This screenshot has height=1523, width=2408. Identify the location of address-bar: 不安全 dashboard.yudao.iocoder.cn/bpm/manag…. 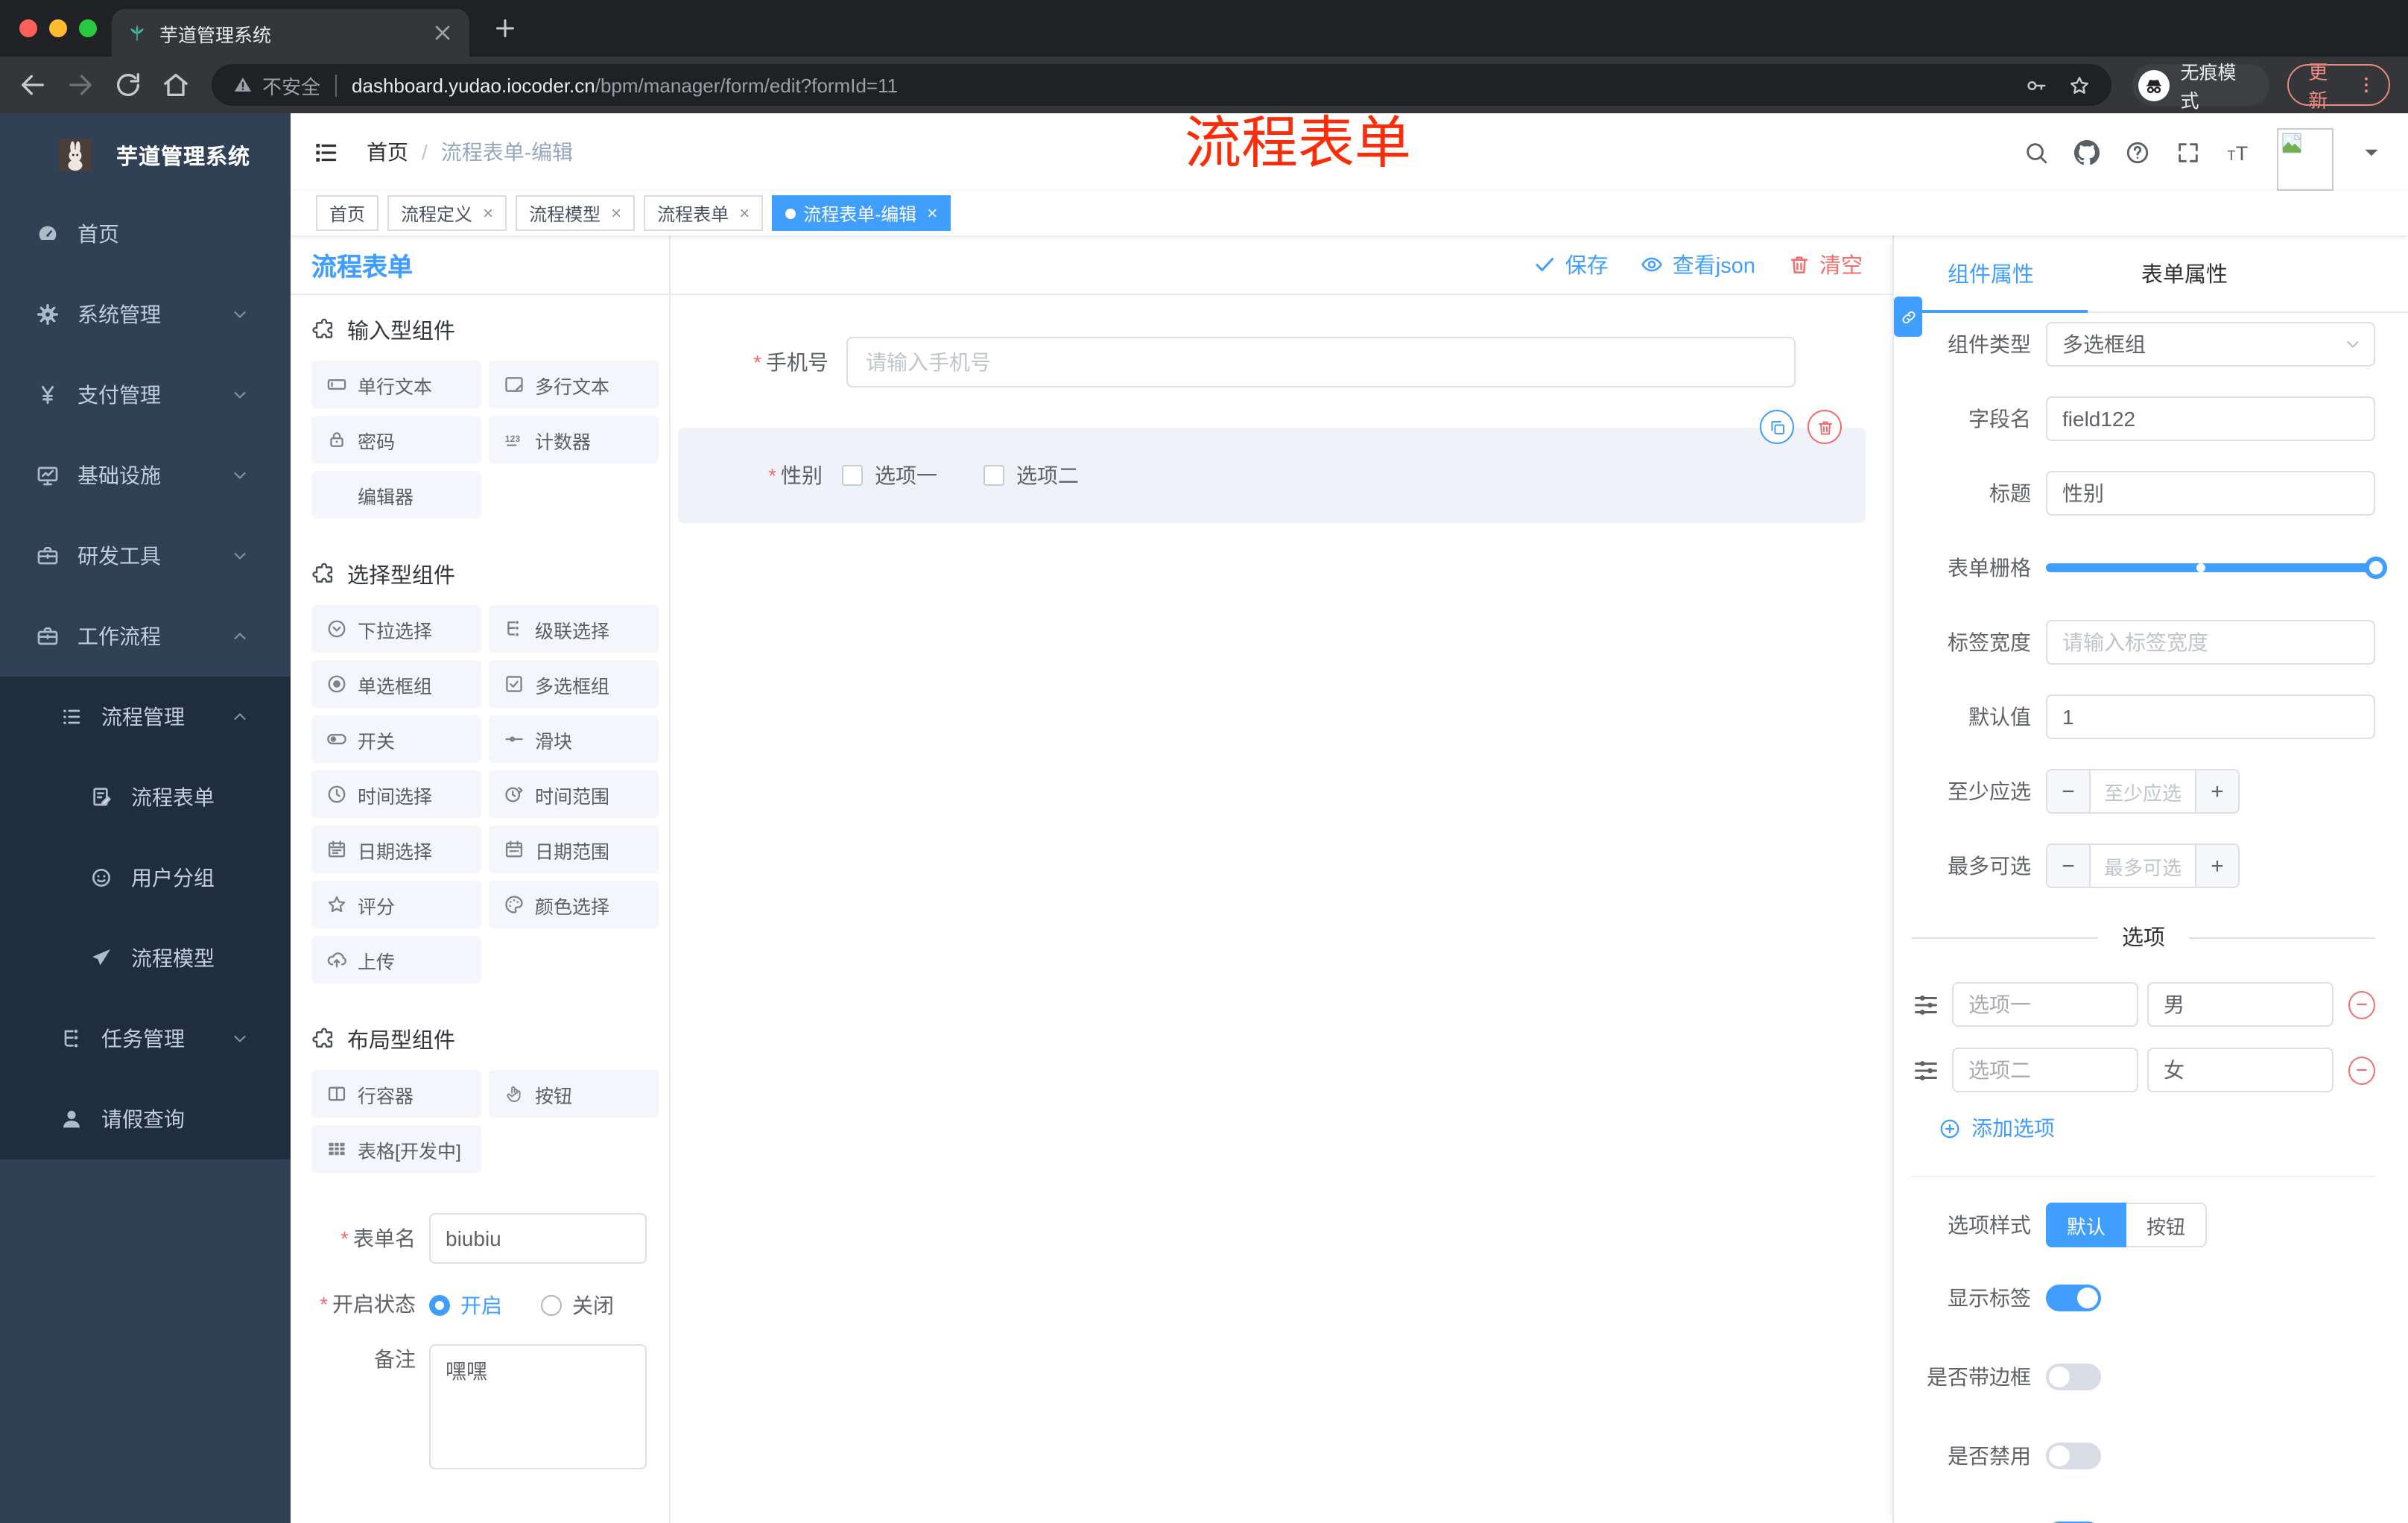
(1162, 85).